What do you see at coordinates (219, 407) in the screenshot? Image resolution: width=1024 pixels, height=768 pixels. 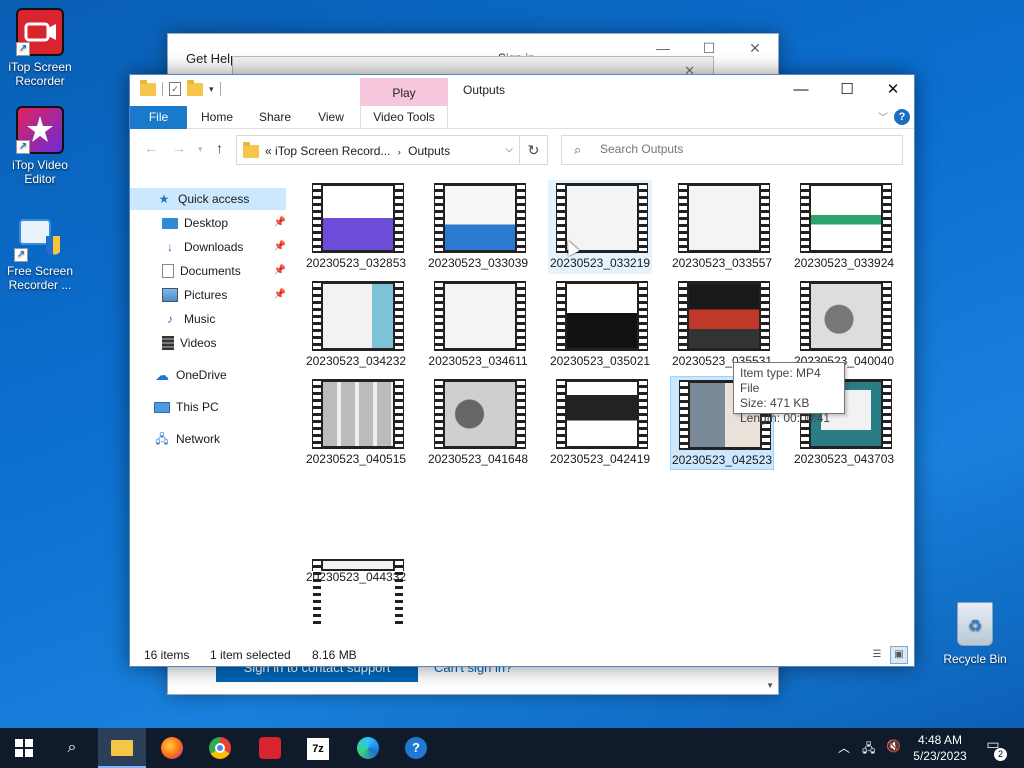 I see `sidebar-item-this-pc: This PC` at bounding box center [219, 407].